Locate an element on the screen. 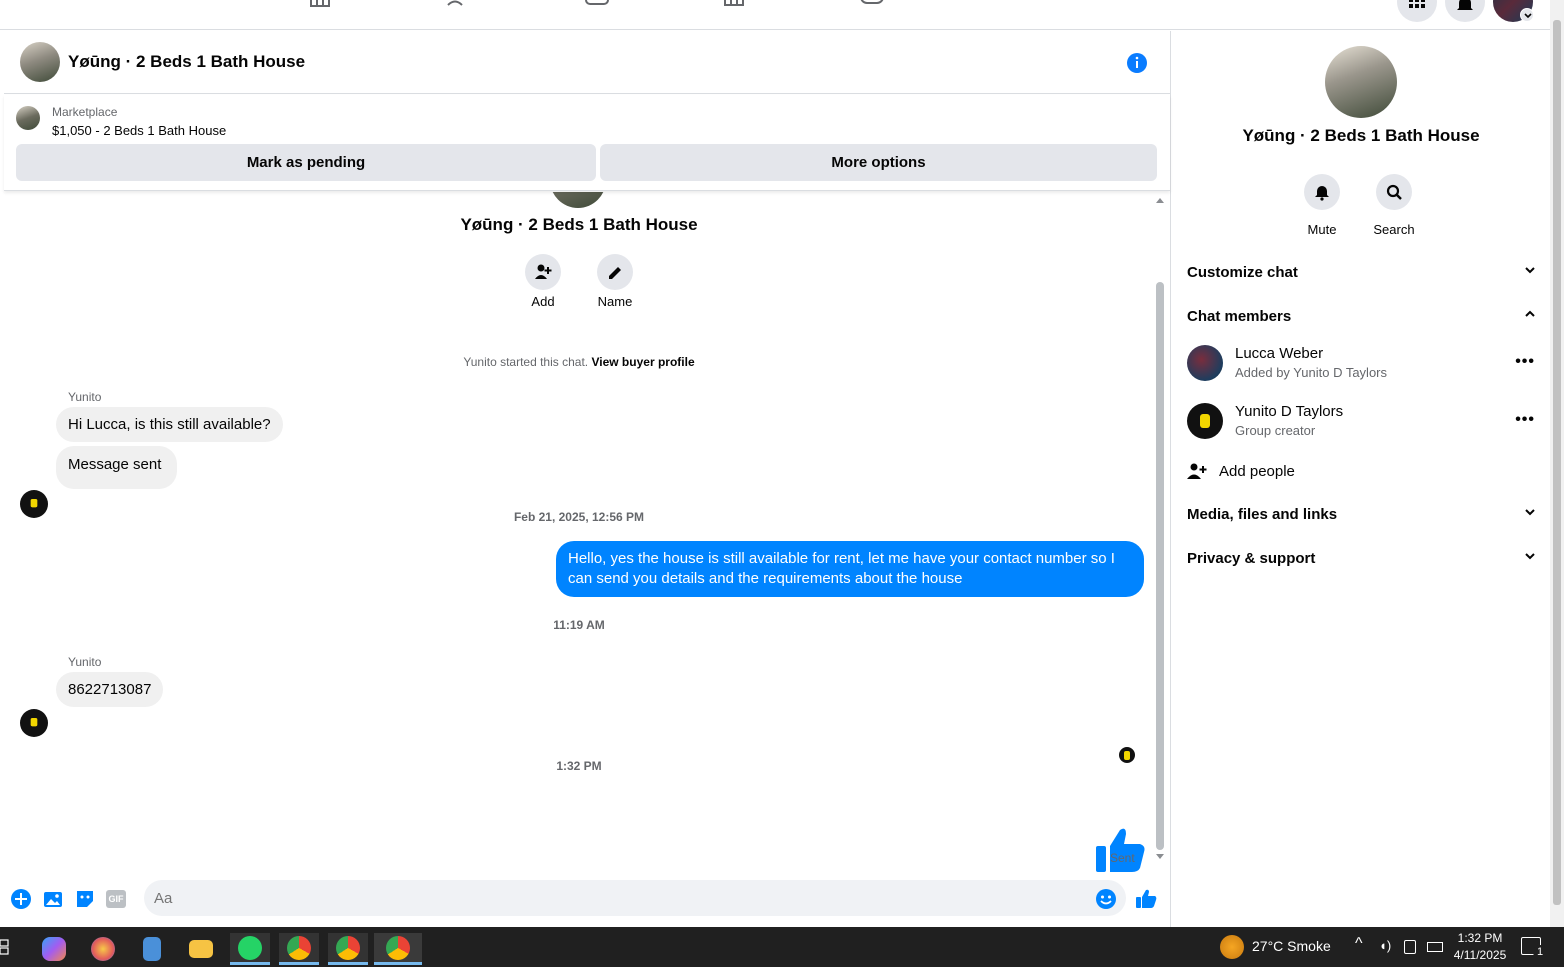  meet-icon is located at coordinates (1410, 947).